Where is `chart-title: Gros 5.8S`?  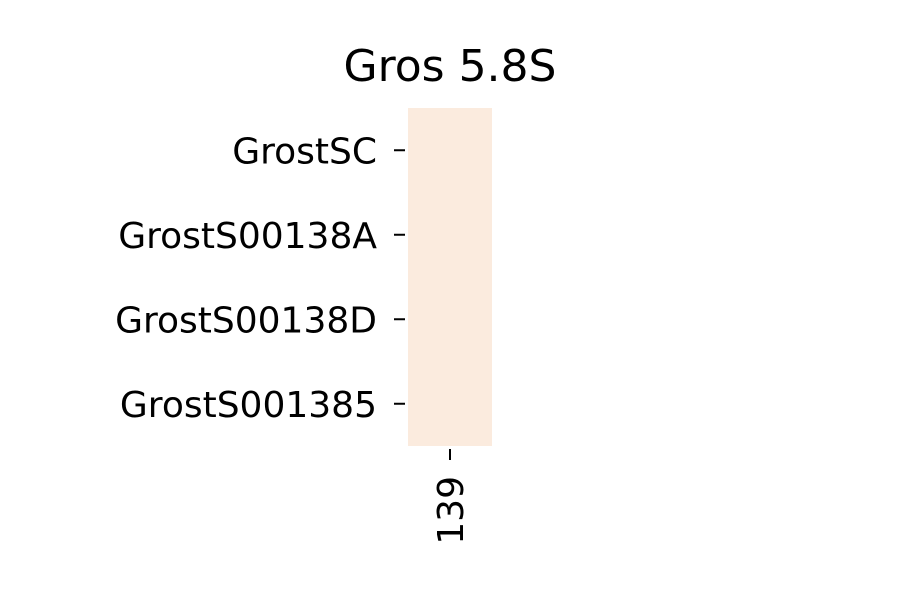
chart-title: Gros 5.8S is located at coordinates (450, 66).